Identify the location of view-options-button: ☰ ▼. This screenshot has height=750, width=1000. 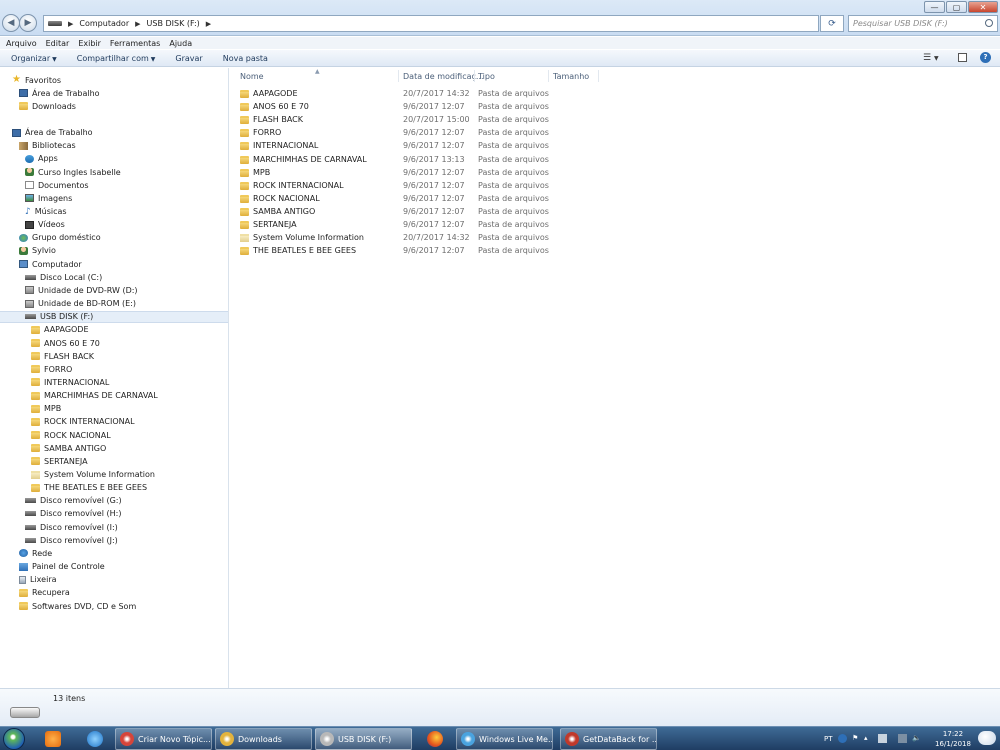
(931, 58).